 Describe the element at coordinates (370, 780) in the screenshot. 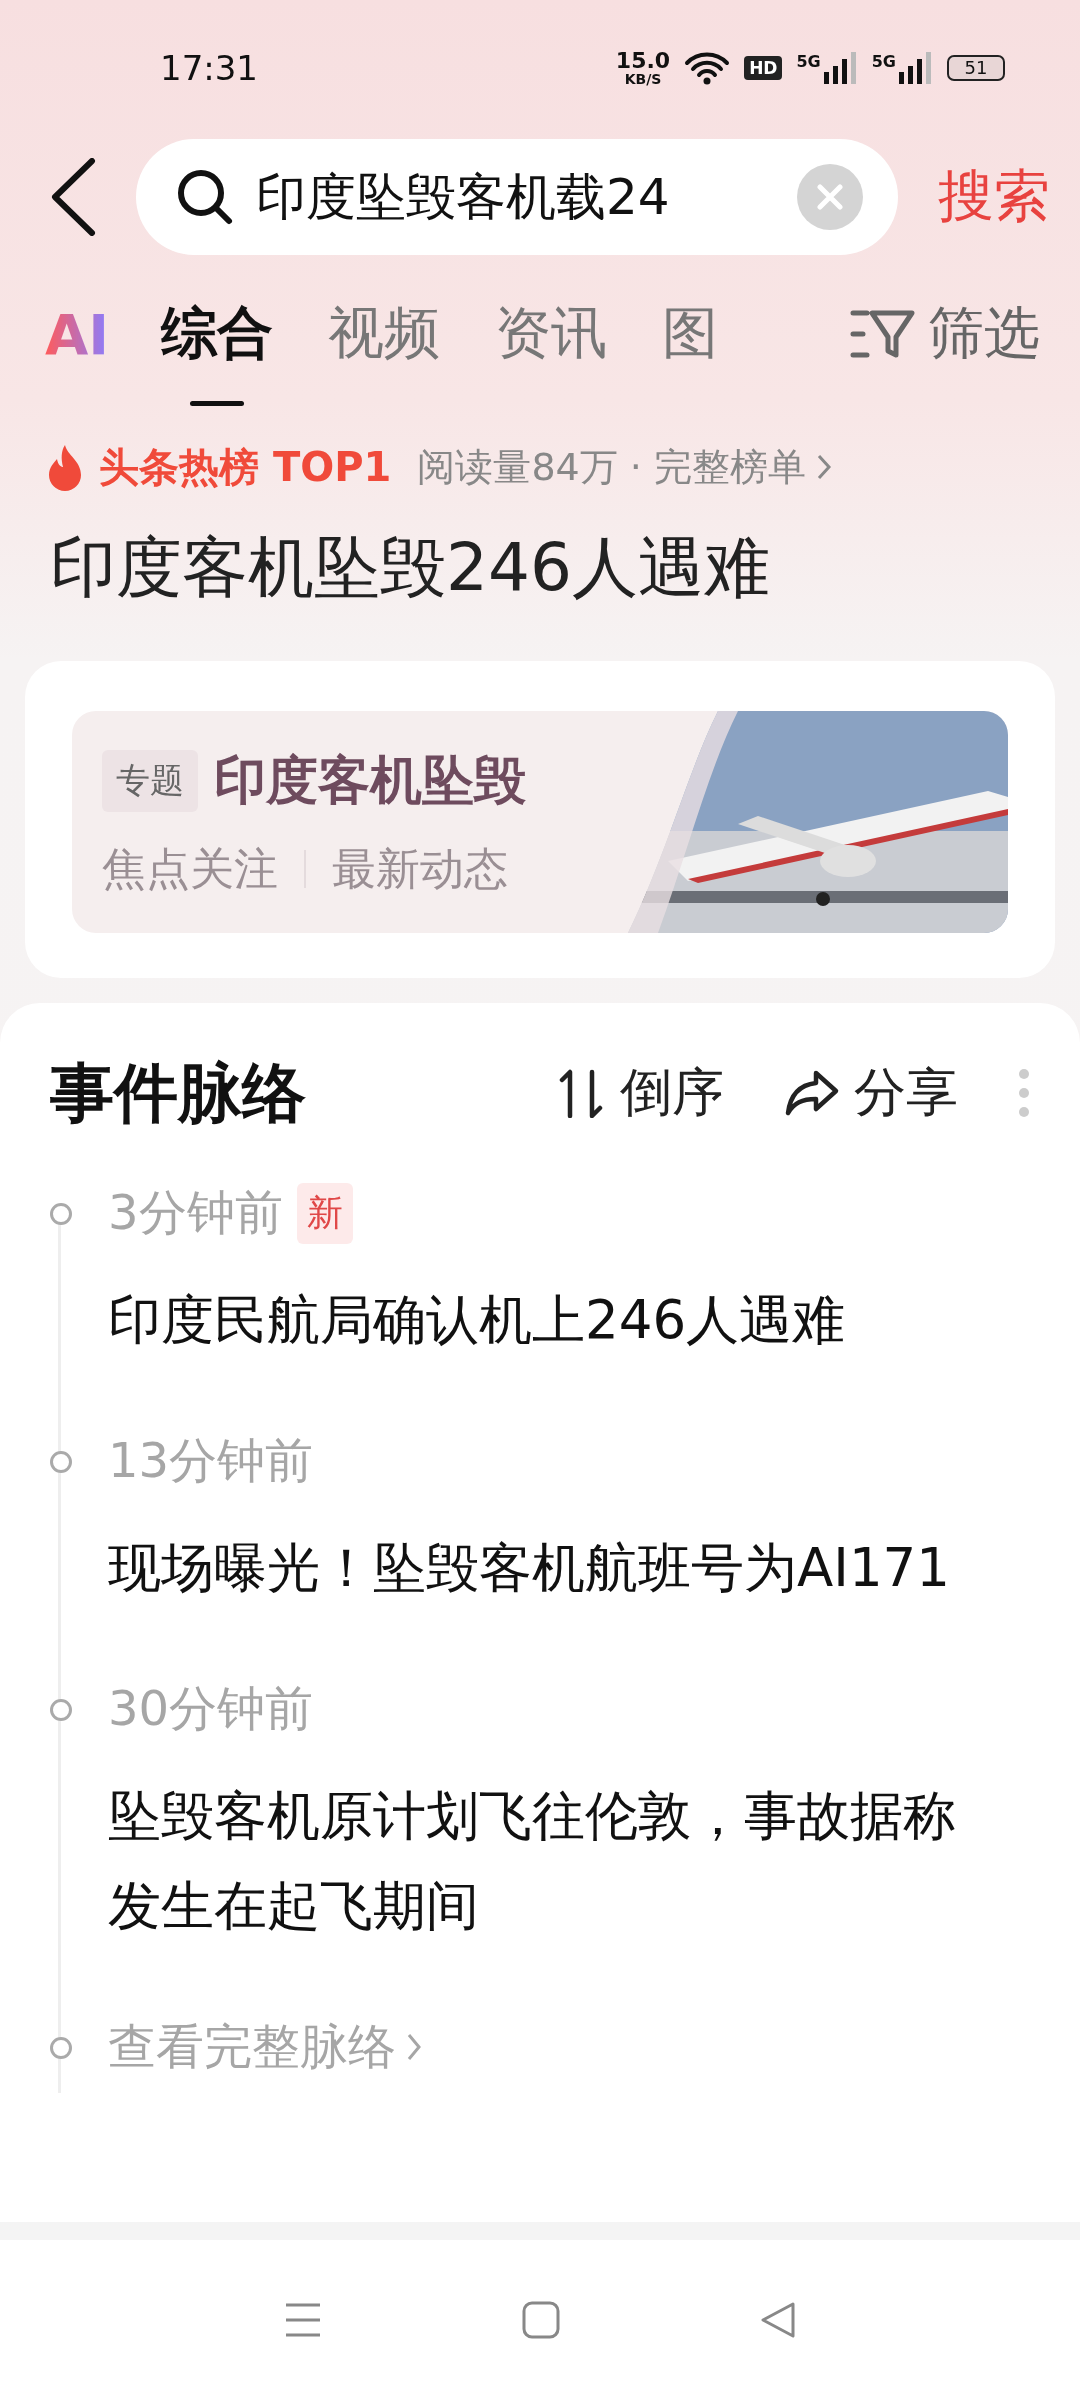

I see `topic-title: 印度客机坠毁` at that location.